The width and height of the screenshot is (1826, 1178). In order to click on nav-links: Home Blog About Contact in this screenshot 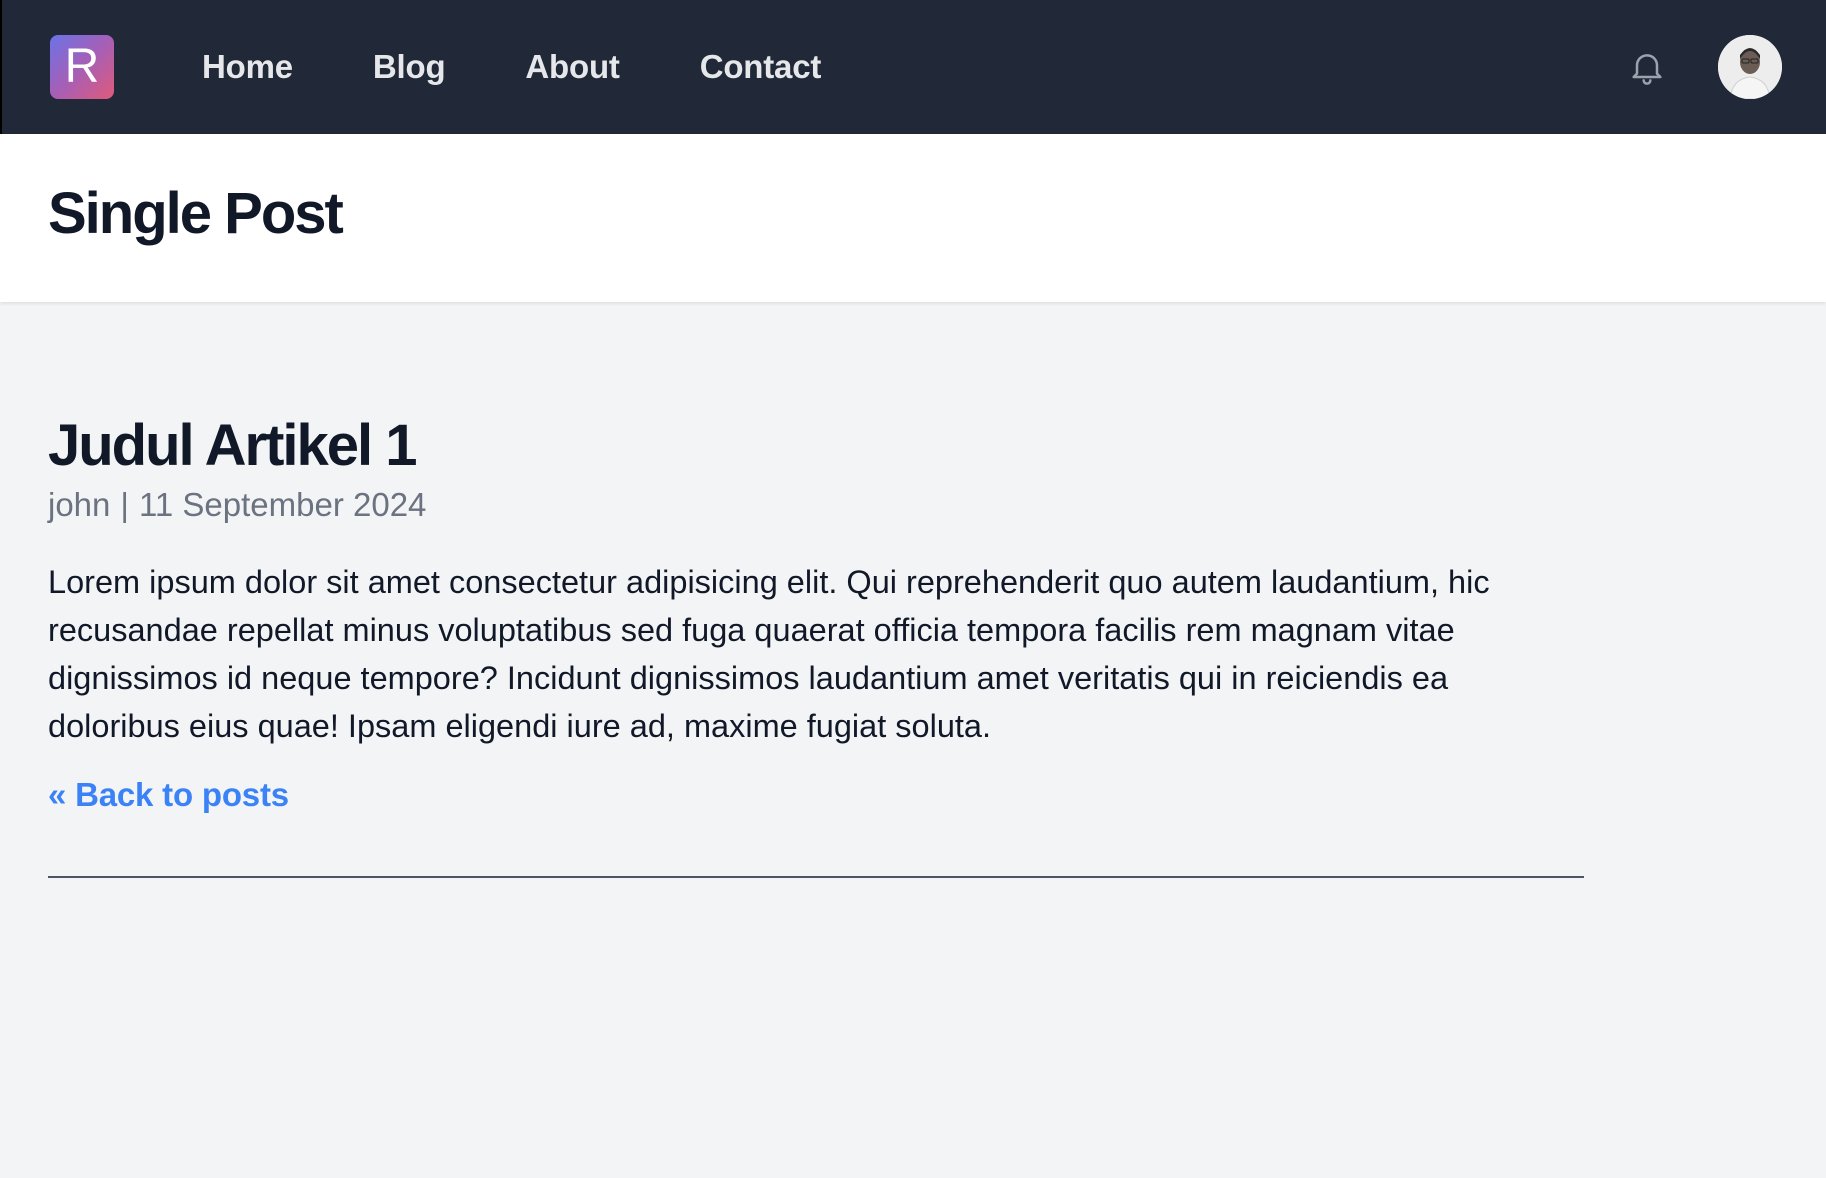, I will do `click(511, 67)`.